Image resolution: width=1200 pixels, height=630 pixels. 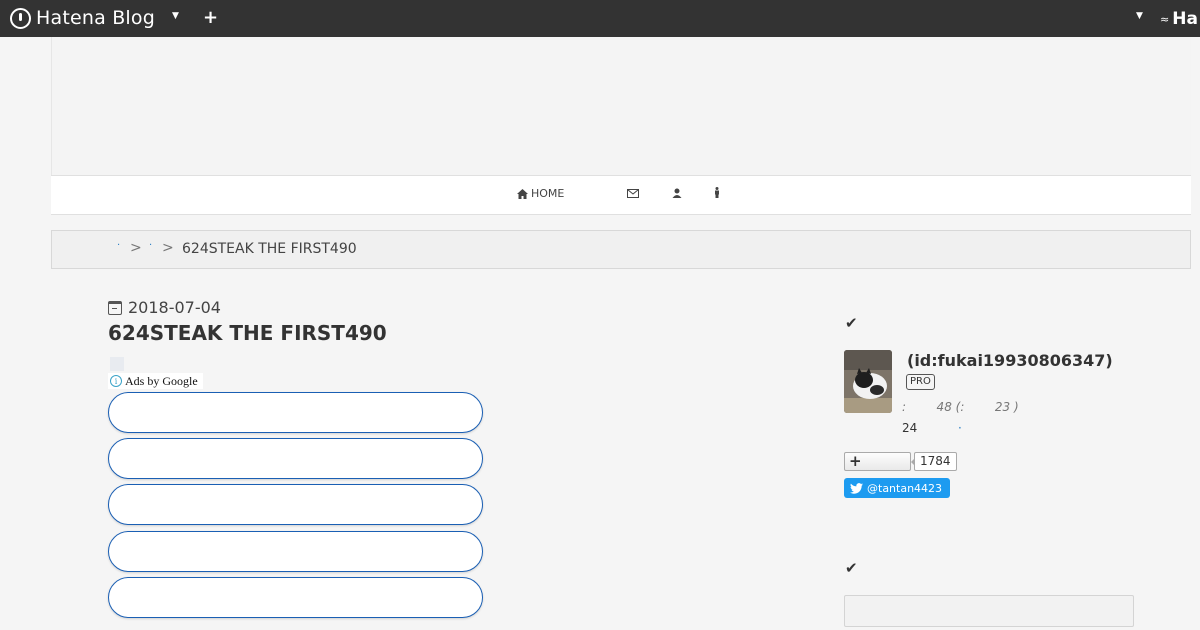 I want to click on add-plus-icon: +, so click(x=210, y=17).